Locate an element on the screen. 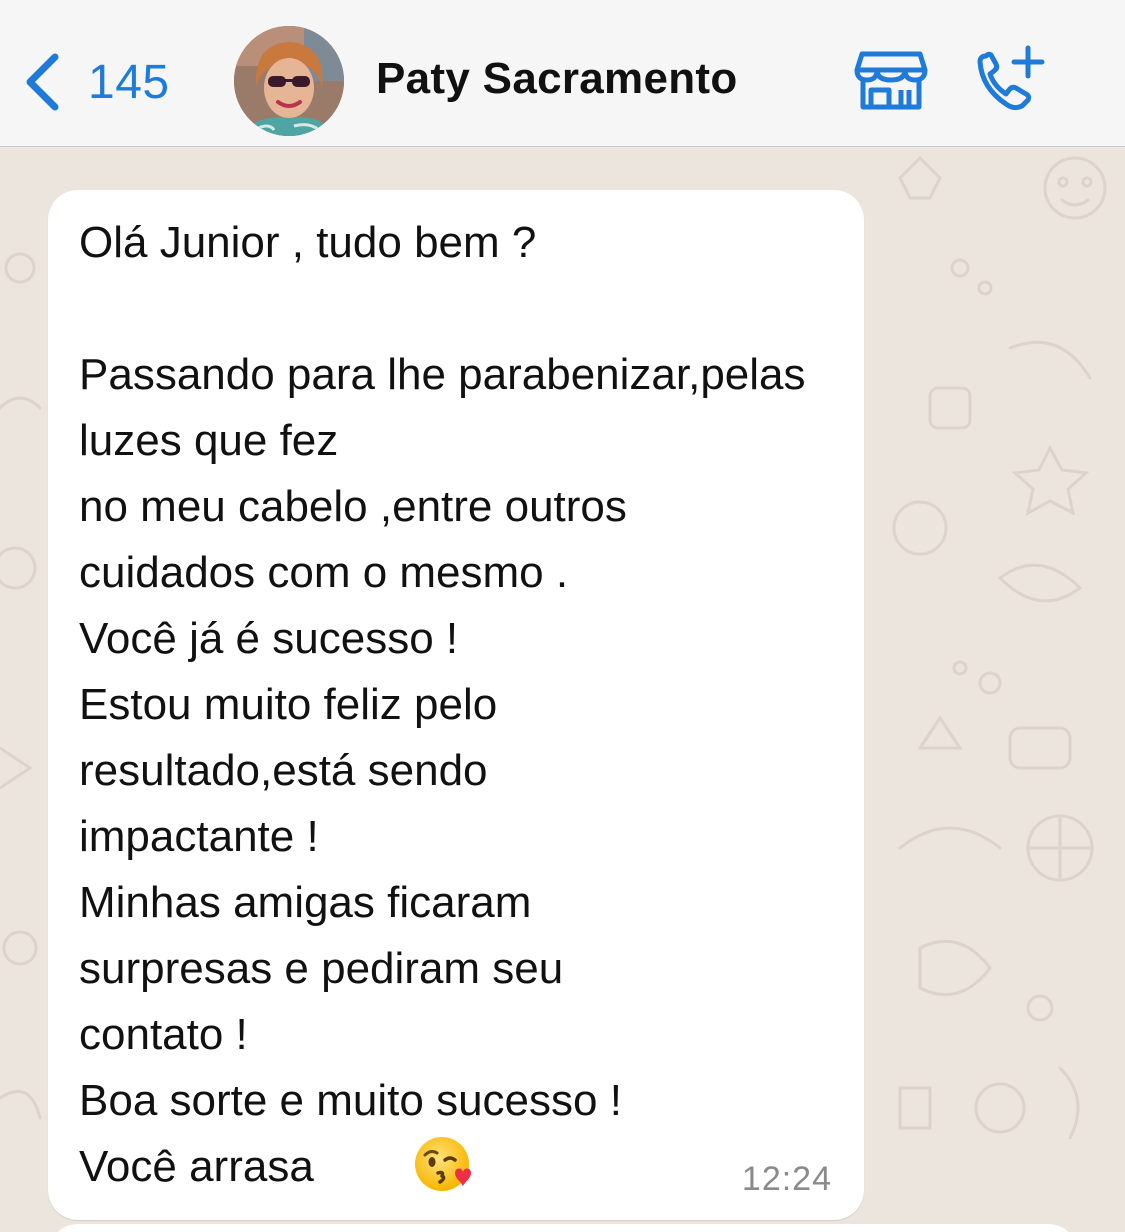  business-button is located at coordinates (891, 81).